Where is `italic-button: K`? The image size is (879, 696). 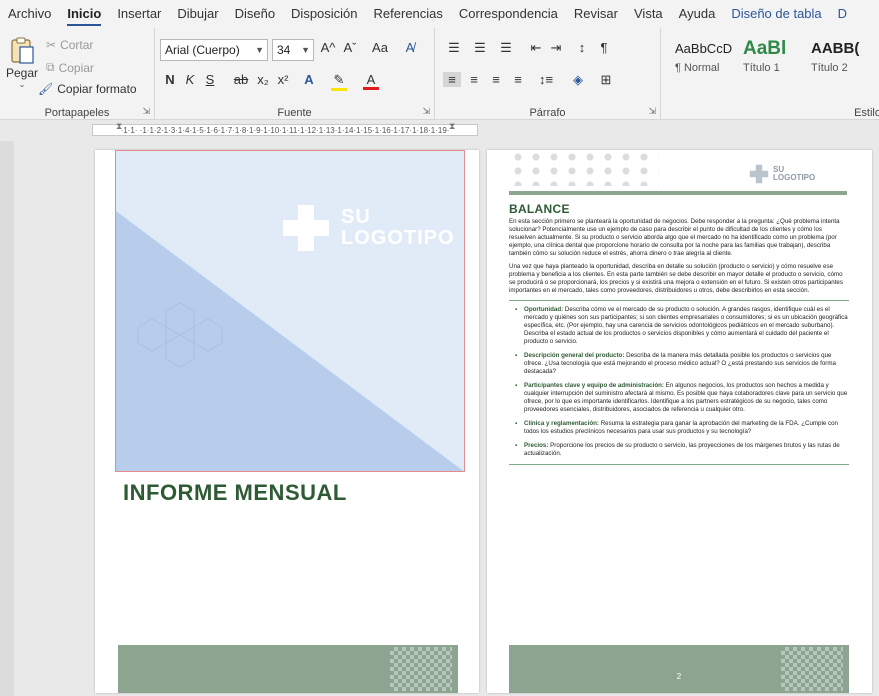
italic-button: K is located at coordinates (190, 79).